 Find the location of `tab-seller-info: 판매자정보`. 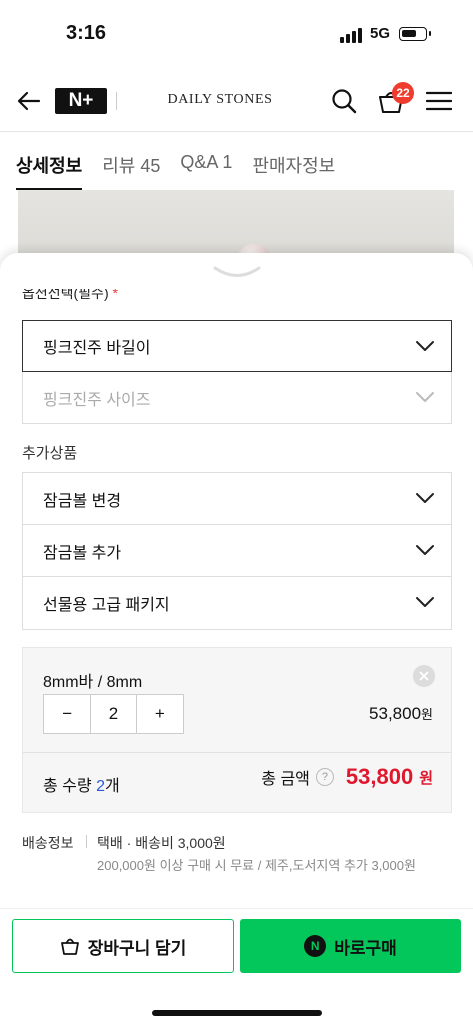

tab-seller-info: 판매자정보 is located at coordinates (293, 161).